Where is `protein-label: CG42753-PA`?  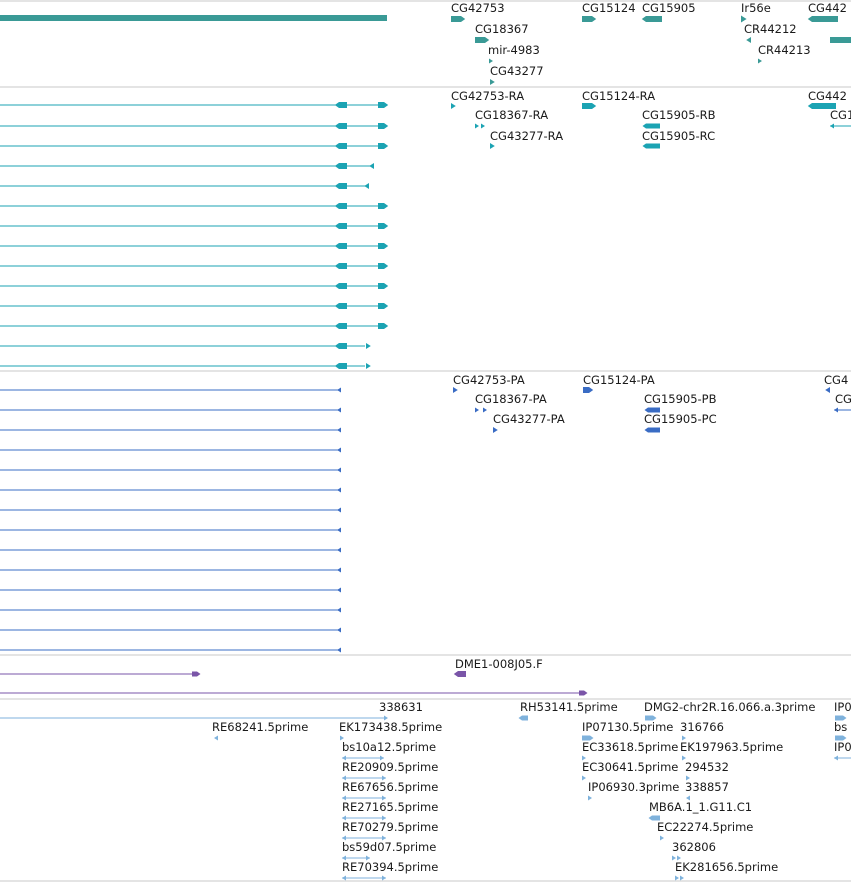
protein-label: CG42753-PA is located at coordinates (489, 380).